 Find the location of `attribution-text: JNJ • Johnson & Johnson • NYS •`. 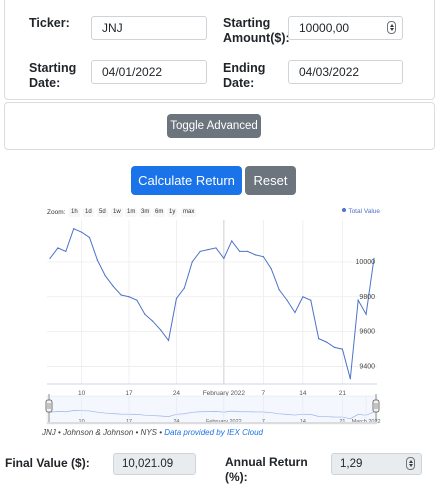

attribution-text: JNJ • Johnson & Johnson • NYS • is located at coordinates (103, 432).